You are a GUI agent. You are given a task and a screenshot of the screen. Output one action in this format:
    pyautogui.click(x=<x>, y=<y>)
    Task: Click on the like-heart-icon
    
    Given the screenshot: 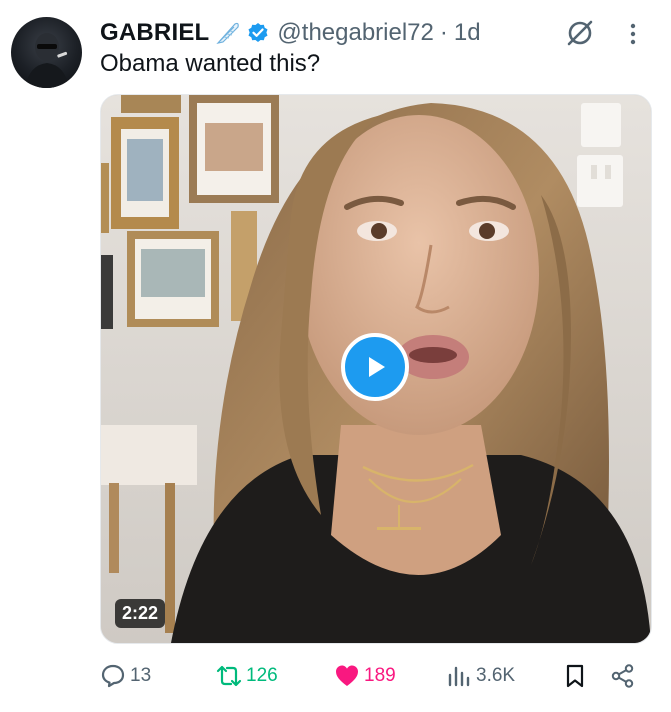 What is the action you would take?
    pyautogui.click(x=347, y=676)
    